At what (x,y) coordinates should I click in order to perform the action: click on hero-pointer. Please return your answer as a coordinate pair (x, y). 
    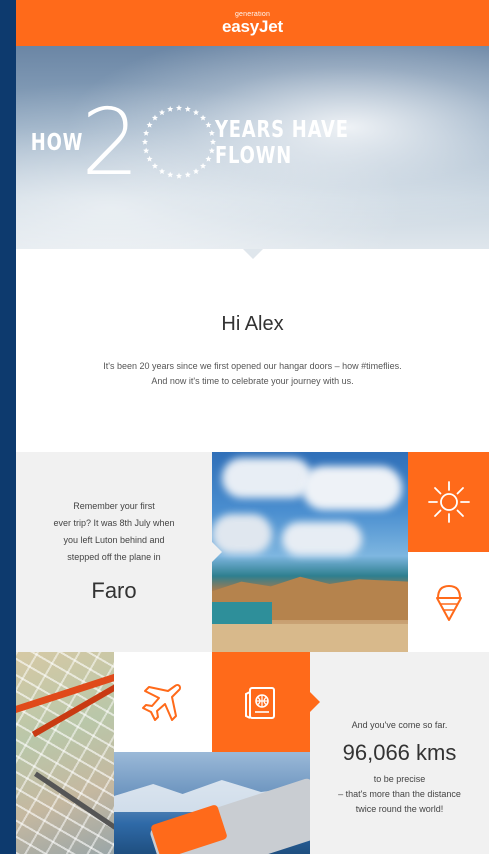
    Looking at the image, I should click on (252, 254).